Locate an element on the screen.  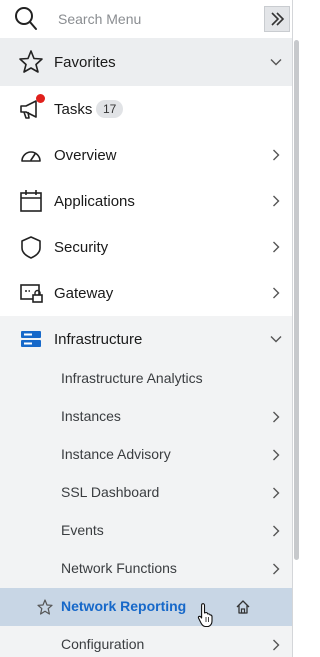
submenu-item-configuration: Configuration is located at coordinates (146, 641).